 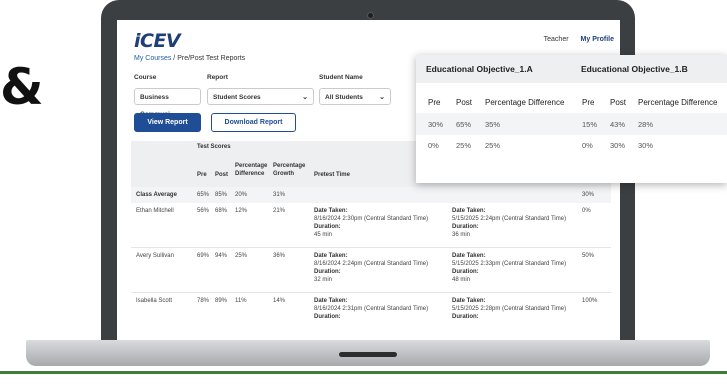 I want to click on ampersand-glyph: &, so click(x=22, y=87).